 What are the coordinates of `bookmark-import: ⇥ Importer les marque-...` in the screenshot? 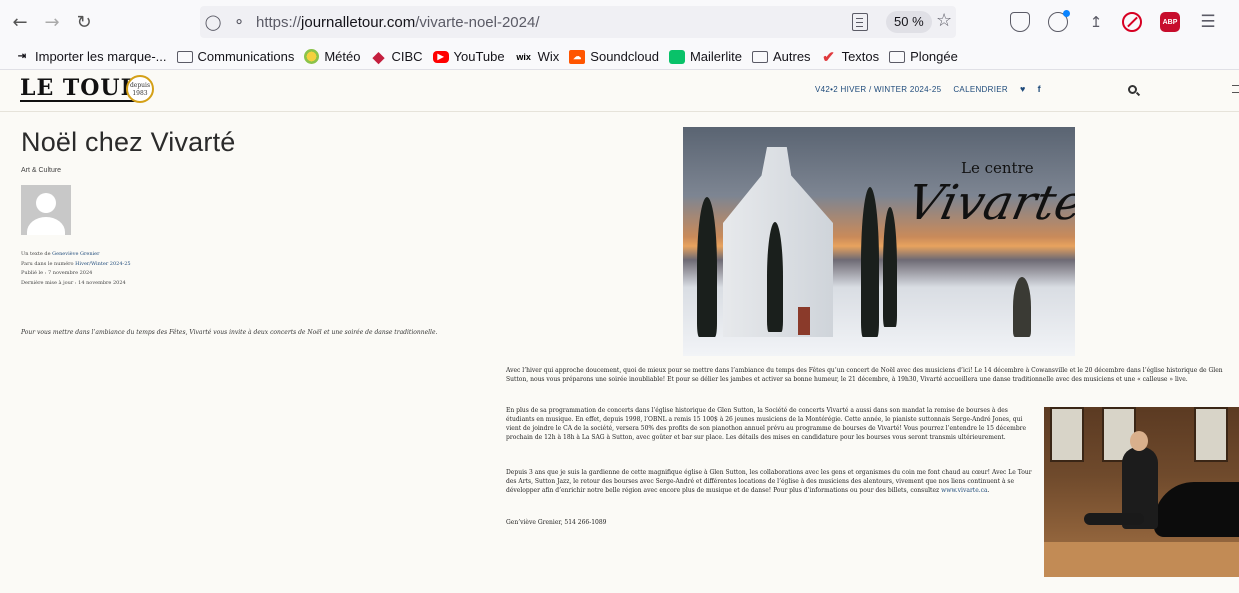 It's located at (90, 56).